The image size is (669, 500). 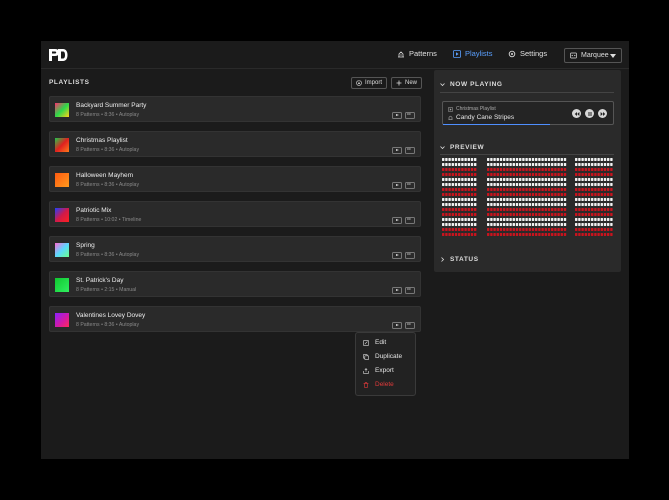 I want to click on device-select: Marquee, so click(x=593, y=55).